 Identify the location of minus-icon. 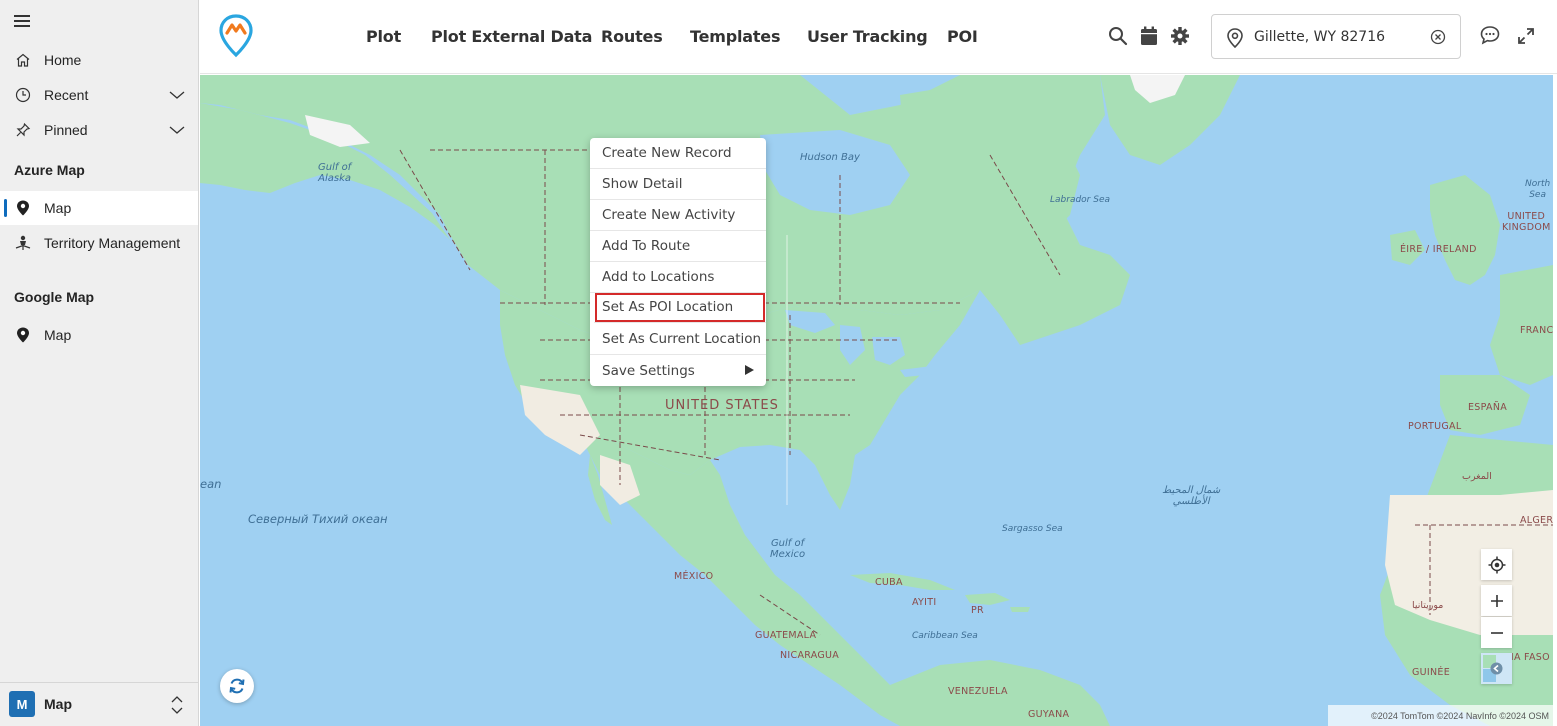
(1496, 632).